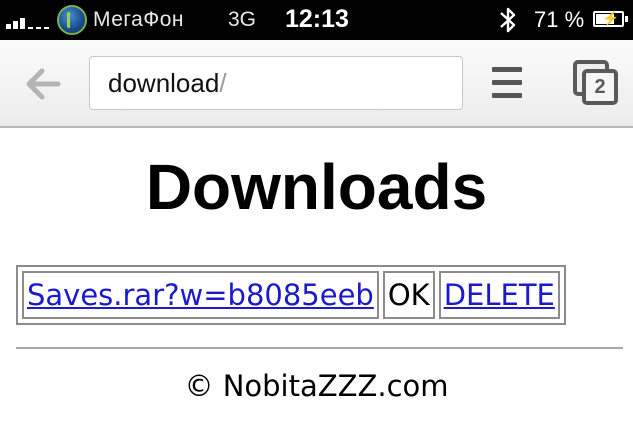 This screenshot has width=633, height=426. I want to click on download-file-link: Saves.rar?w=b8085eeb, so click(200, 295).